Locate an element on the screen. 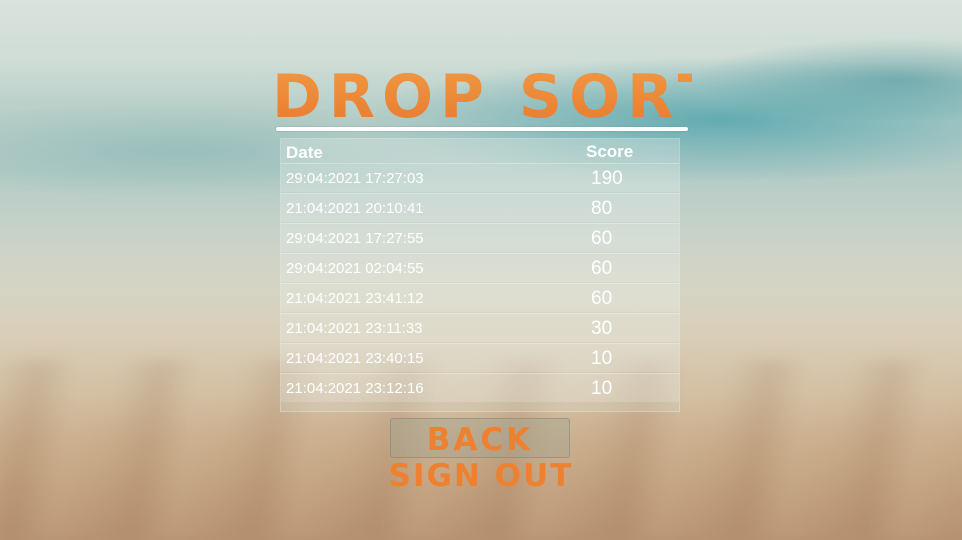 Image resolution: width=962 pixels, height=540 pixels. row-date: 21:04:2021 23:12:16 is located at coordinates (355, 388).